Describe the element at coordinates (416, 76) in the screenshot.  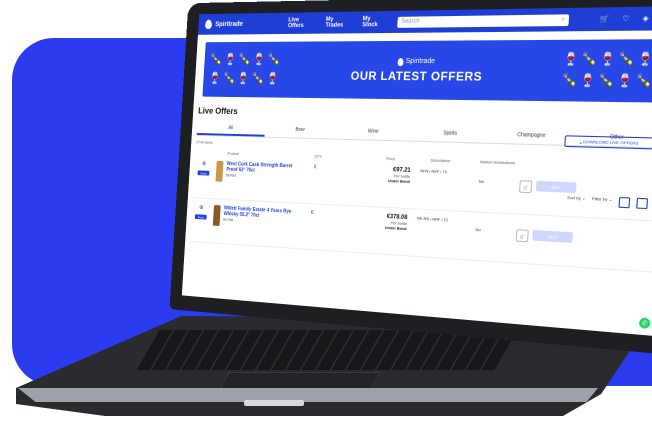
I see `banner-title: OUR LATEST OFFERS` at that location.